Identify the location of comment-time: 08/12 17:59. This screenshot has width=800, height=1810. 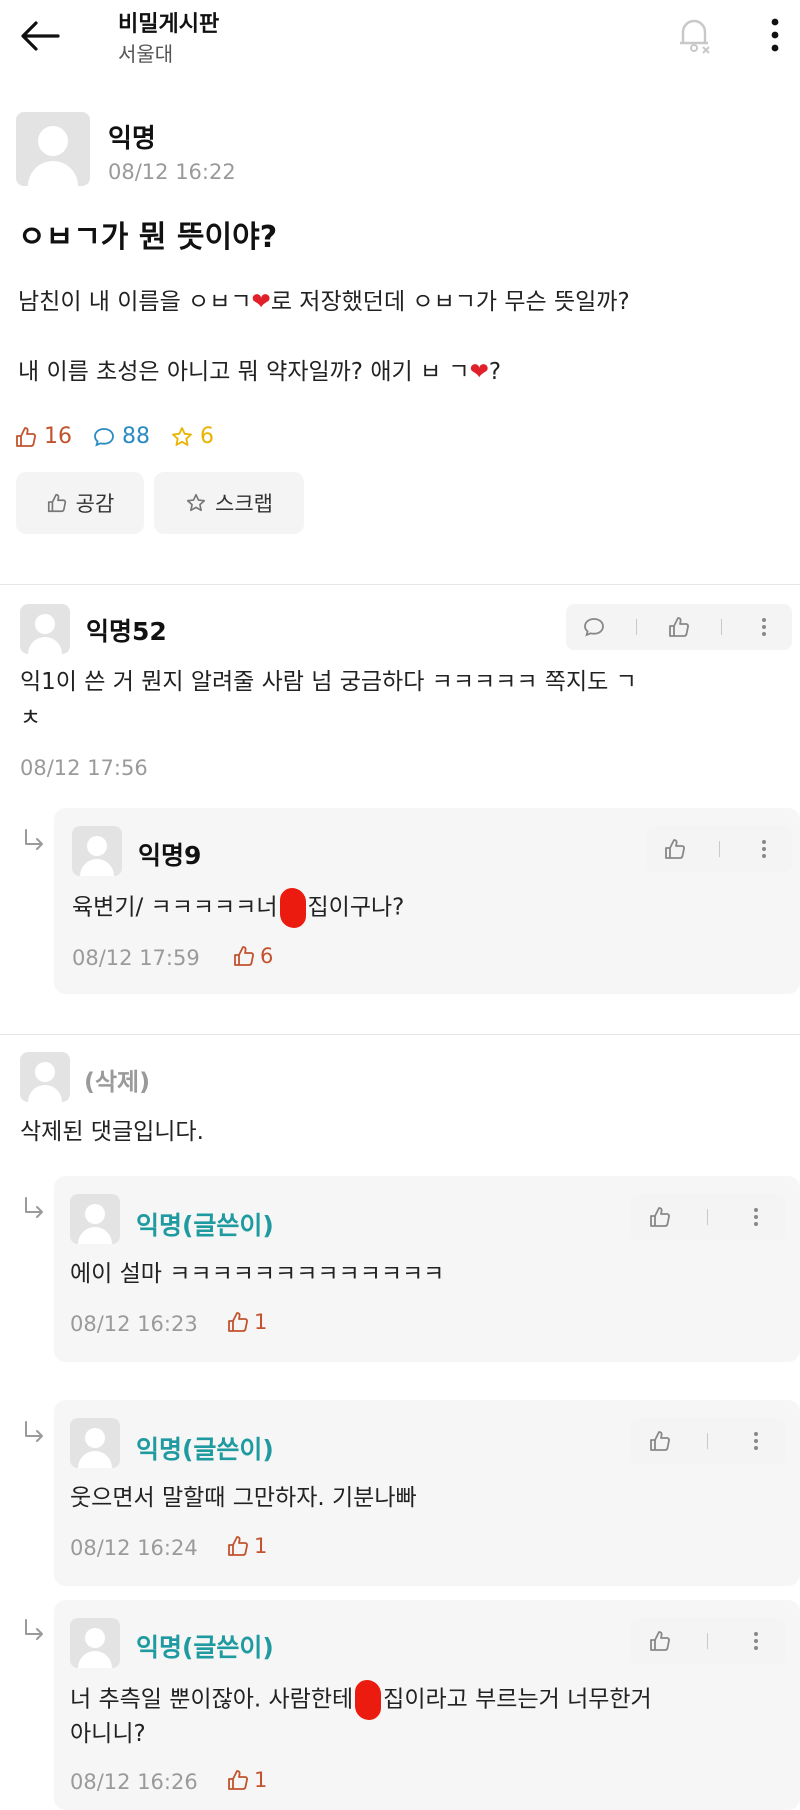
(136, 958).